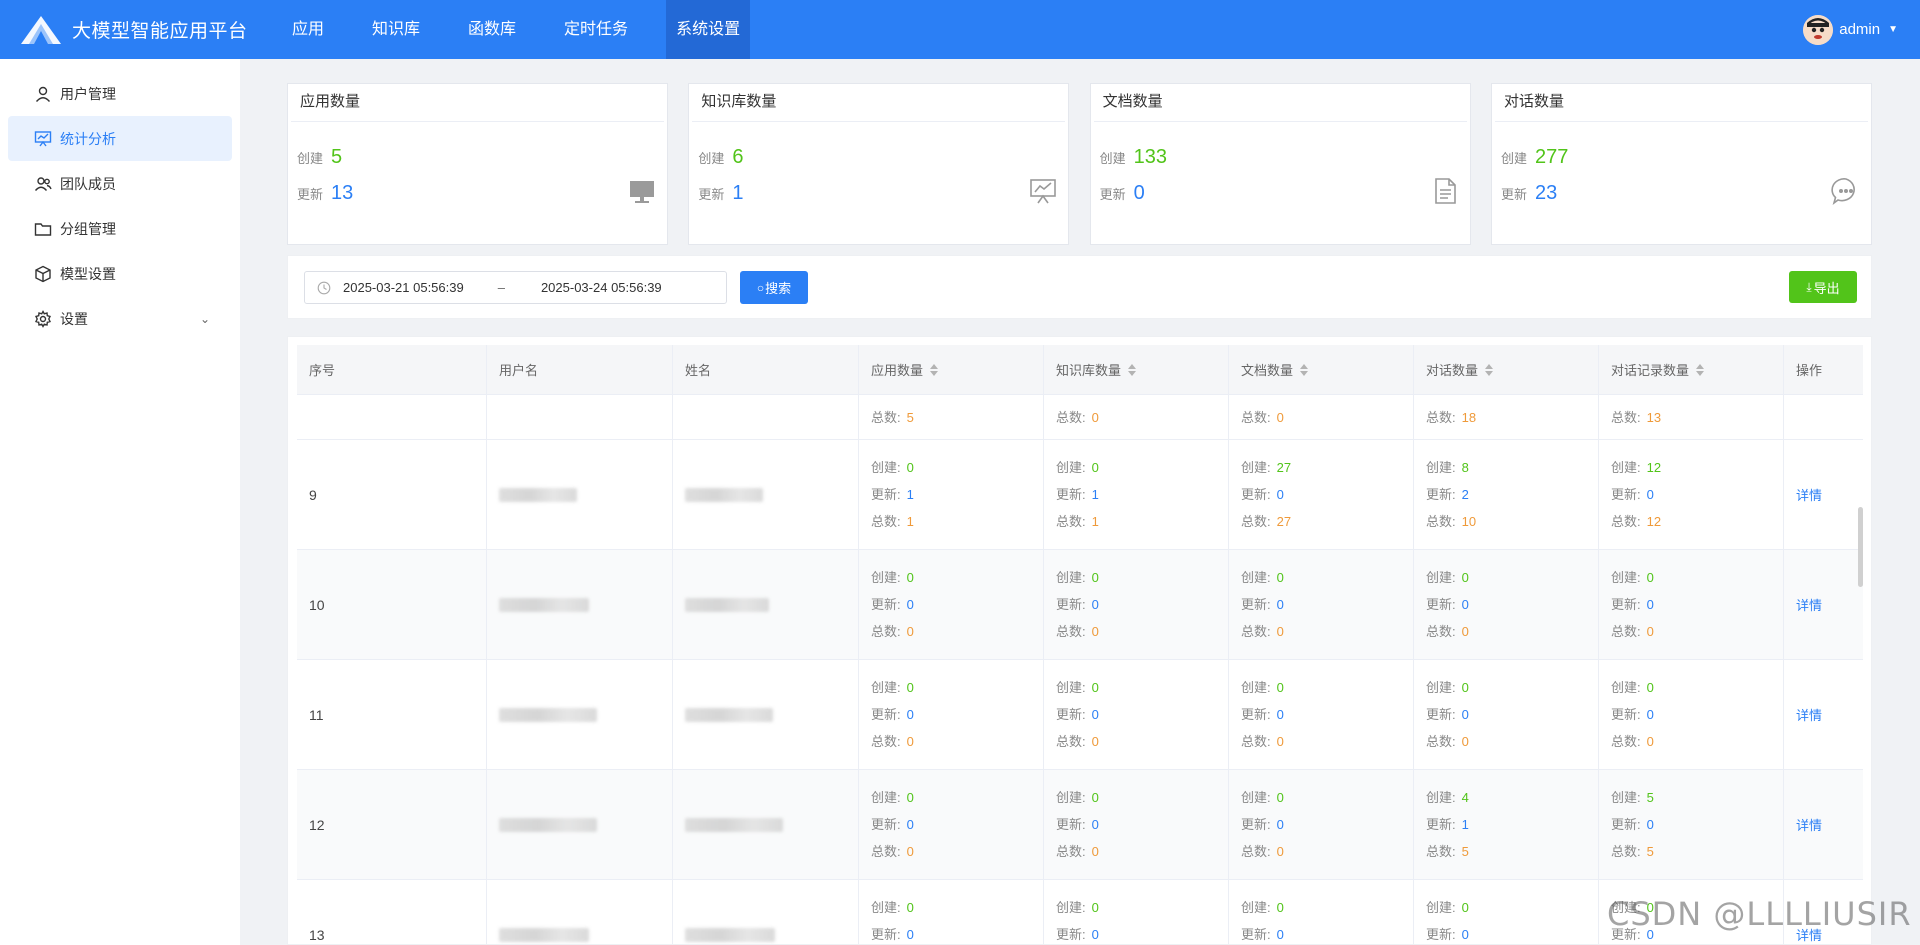  Describe the element at coordinates (1691, 369) in the screenshot. I see `column-header-chat-records: 对话记录数量` at that location.